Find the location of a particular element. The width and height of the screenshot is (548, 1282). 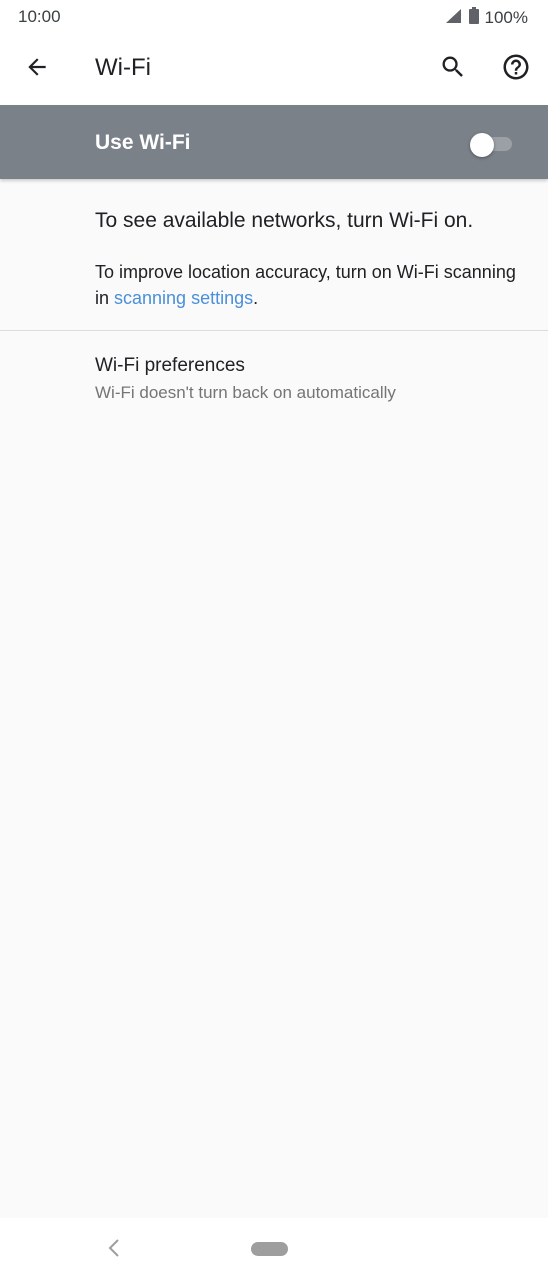

app-bar: Wi-Fi is located at coordinates (274, 69).